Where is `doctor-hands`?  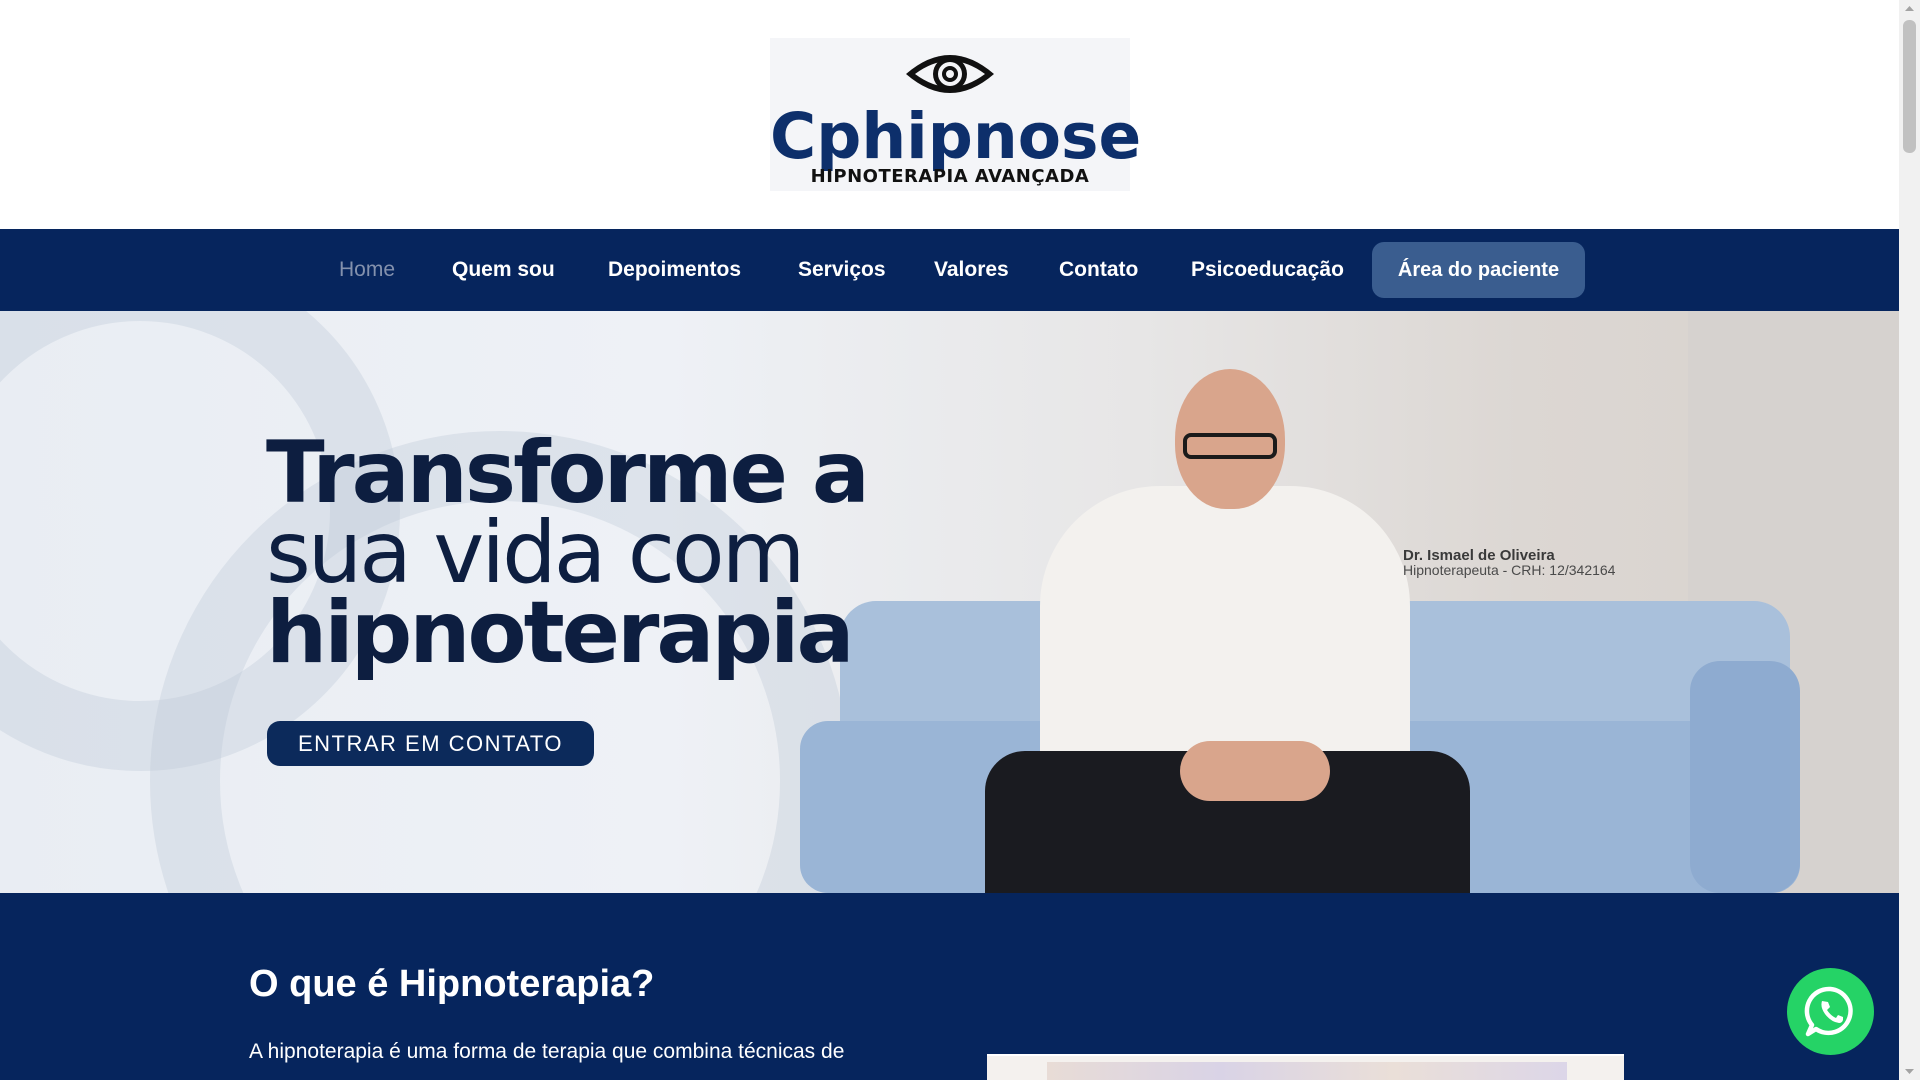
doctor-hands is located at coordinates (1255, 771).